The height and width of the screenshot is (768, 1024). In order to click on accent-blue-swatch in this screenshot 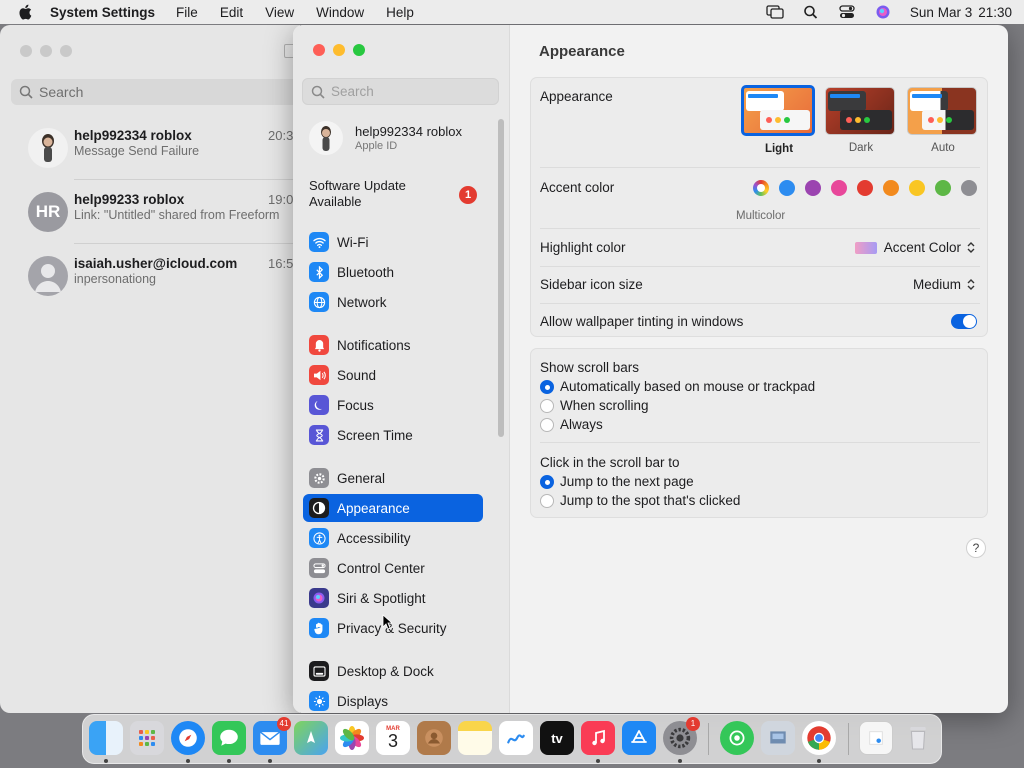, I will do `click(787, 188)`.